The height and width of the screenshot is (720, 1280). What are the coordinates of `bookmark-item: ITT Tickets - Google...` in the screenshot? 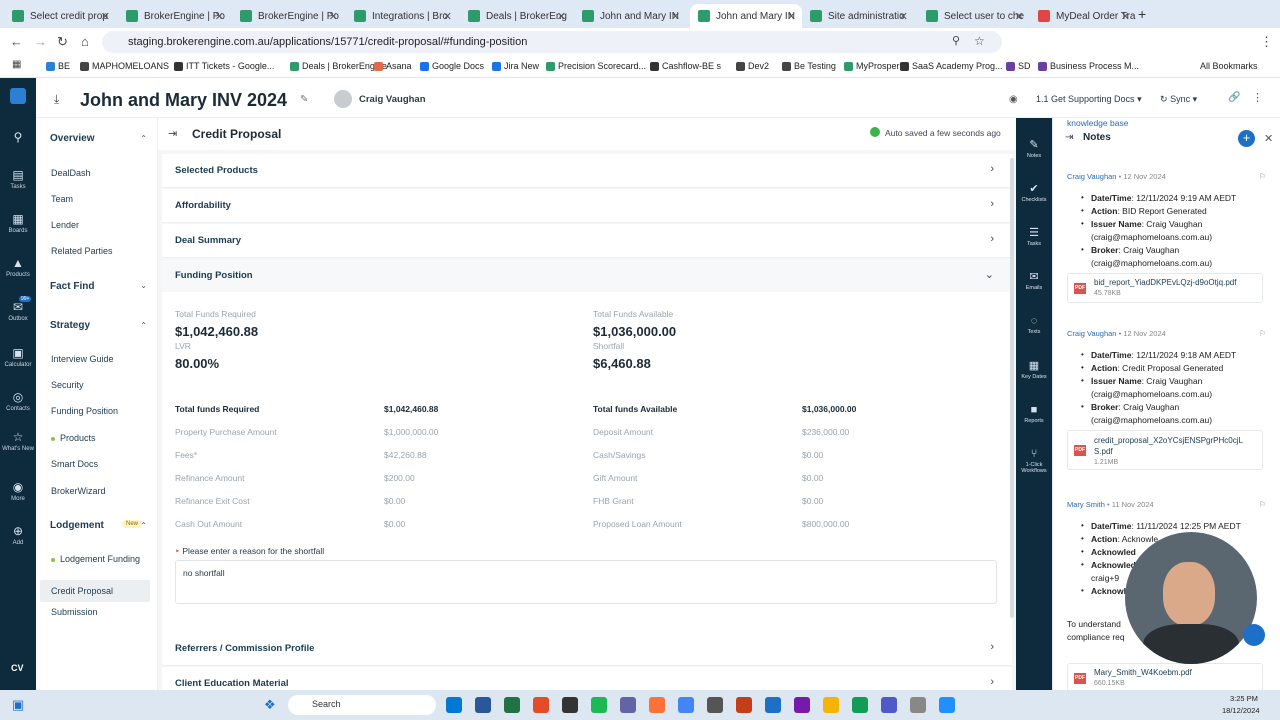 It's located at (224, 66).